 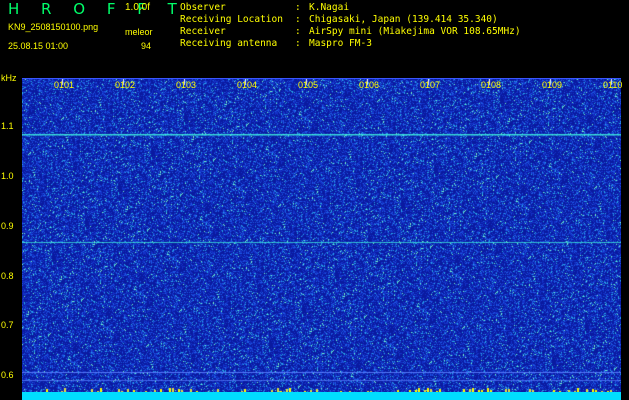 What do you see at coordinates (7, 226) in the screenshot?
I see `y-tick-label: 0.9` at bounding box center [7, 226].